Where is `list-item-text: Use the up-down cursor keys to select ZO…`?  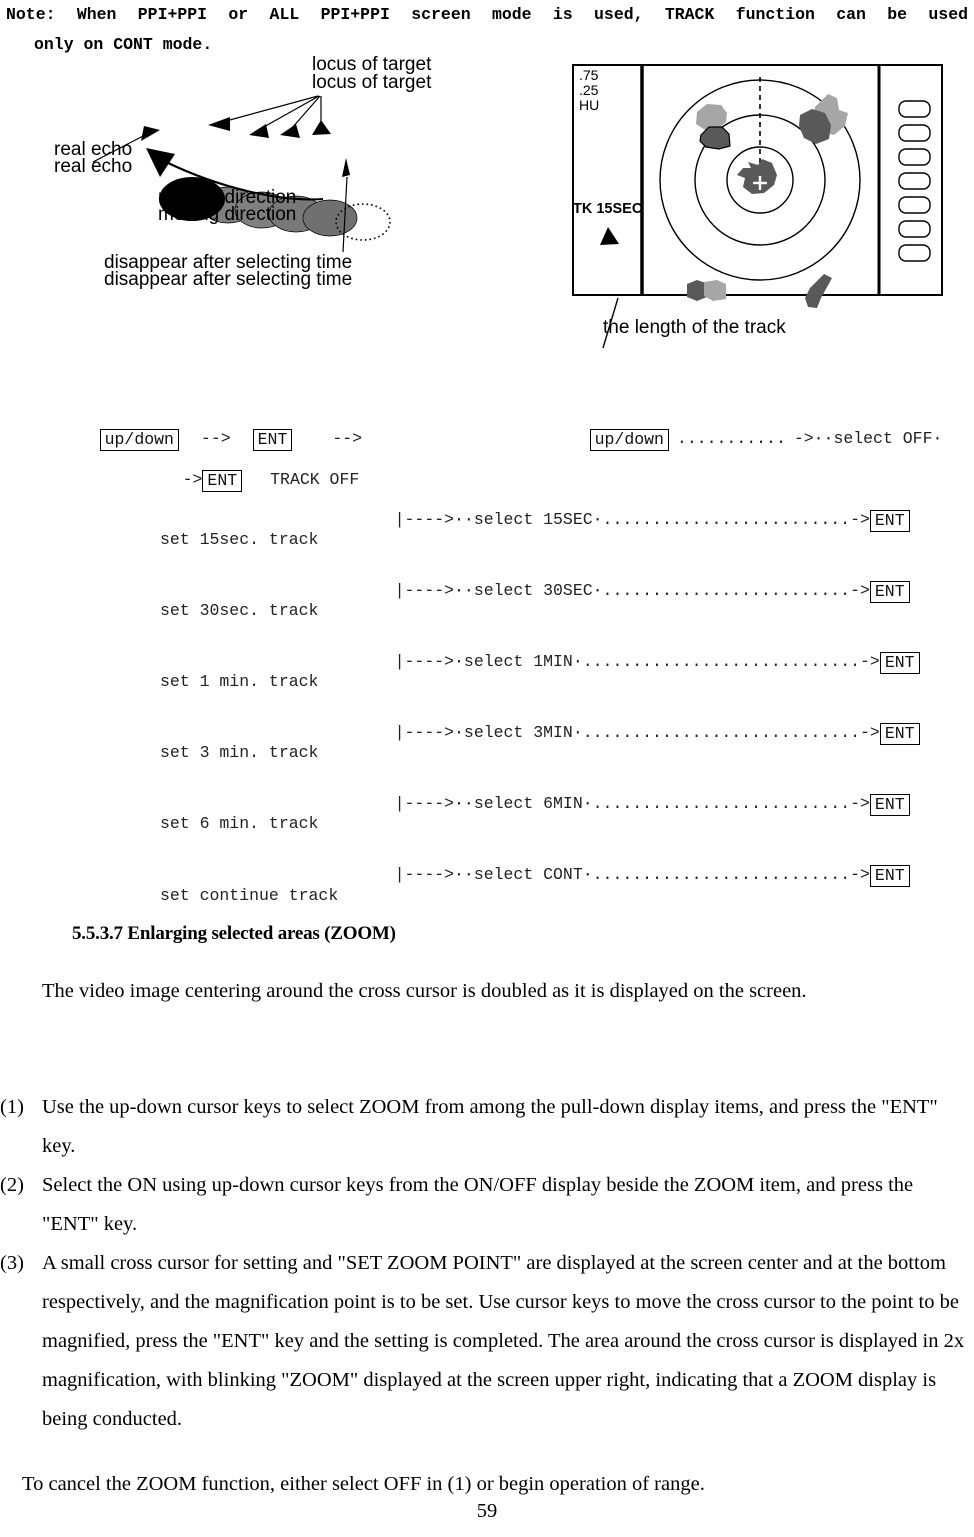 list-item-text: Use the up-down cursor keys to select ZO… is located at coordinates (490, 1126).